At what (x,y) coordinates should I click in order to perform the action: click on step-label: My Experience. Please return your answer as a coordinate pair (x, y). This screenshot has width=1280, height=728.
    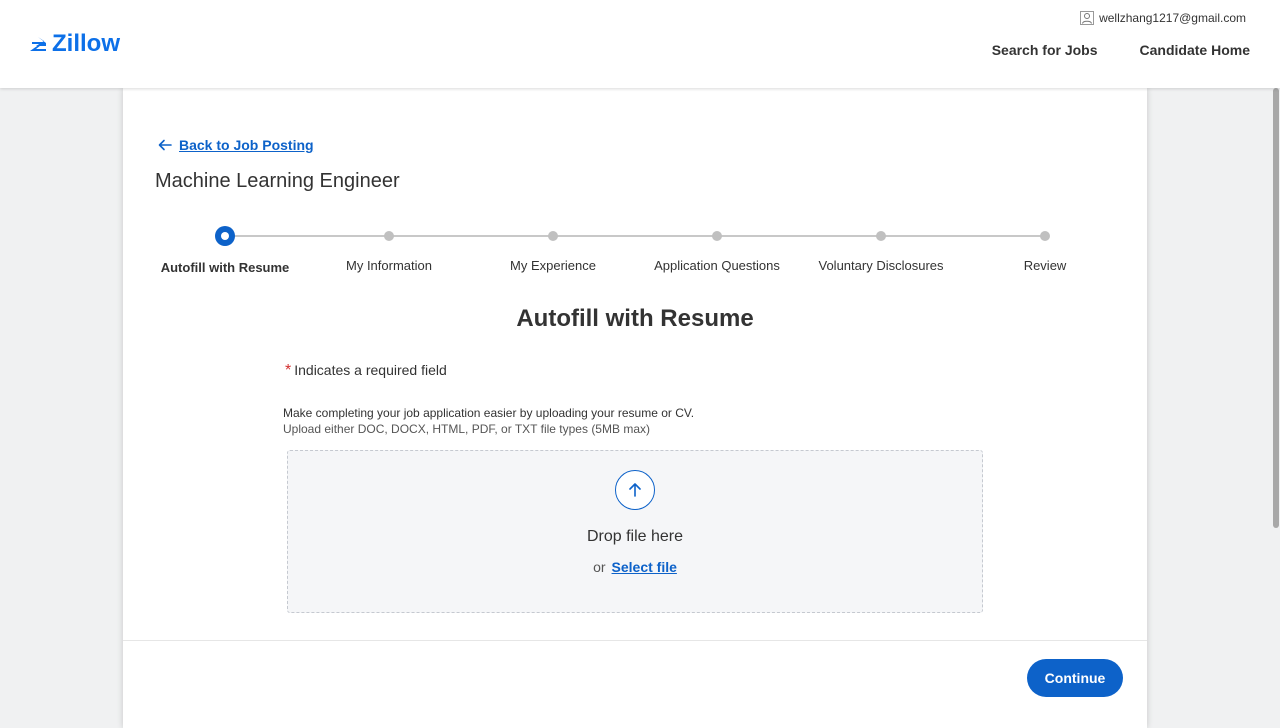
    Looking at the image, I should click on (553, 265).